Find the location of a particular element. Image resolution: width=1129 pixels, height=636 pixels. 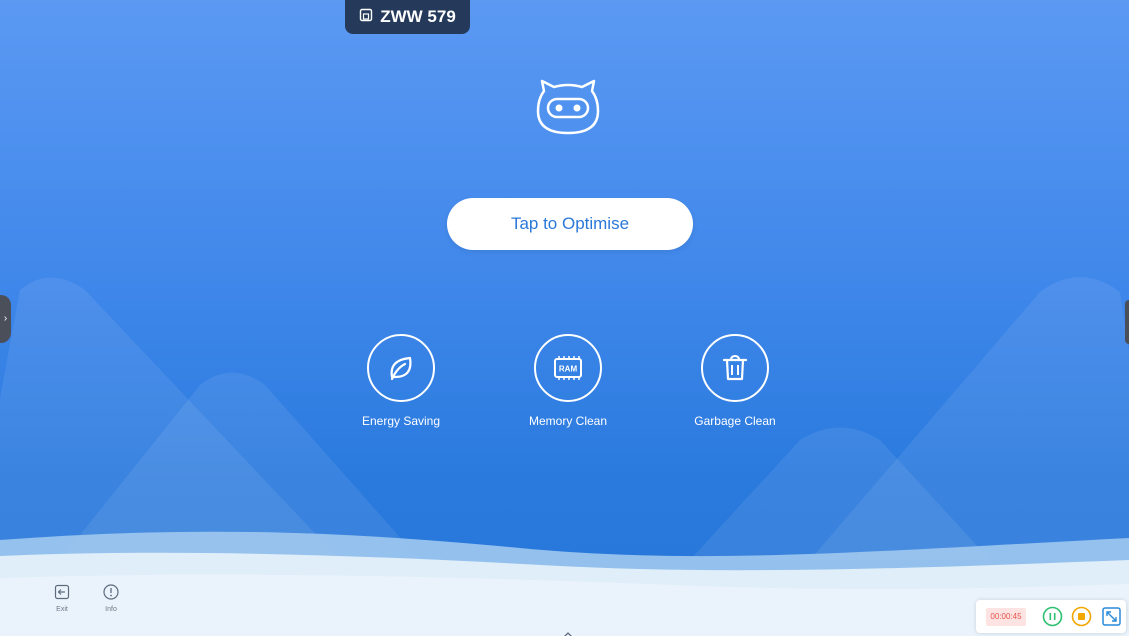

svg-text: RAM is located at coordinates (568, 369).